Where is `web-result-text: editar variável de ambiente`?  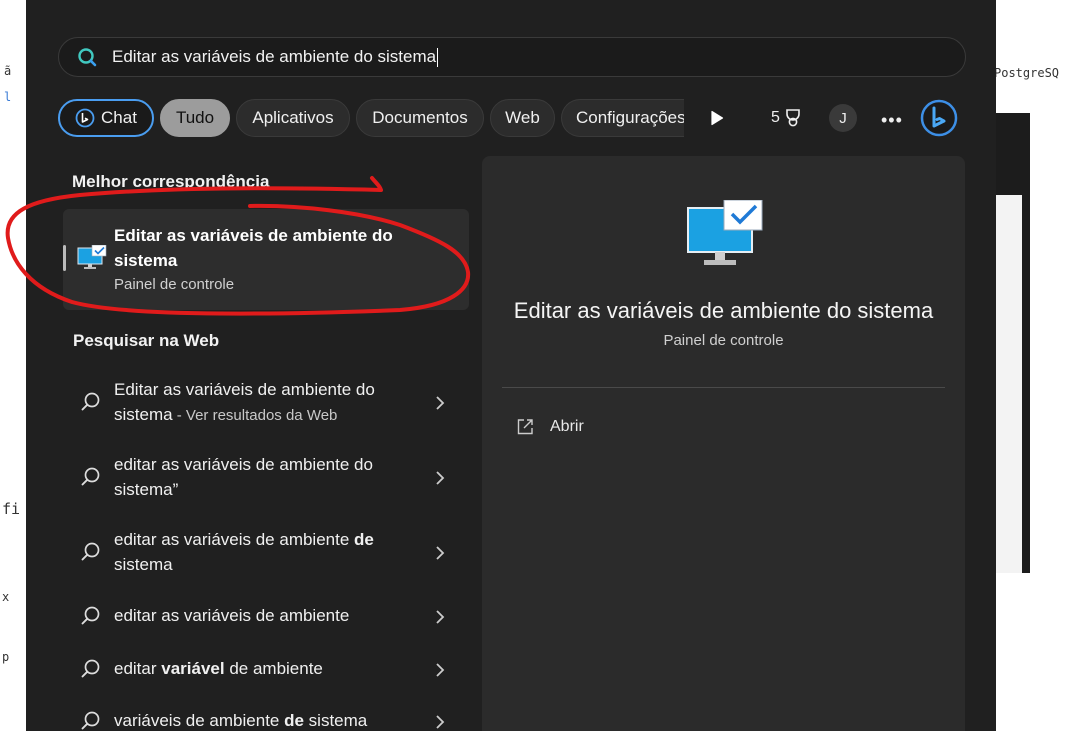 web-result-text: editar variável de ambiente is located at coordinates (218, 668).